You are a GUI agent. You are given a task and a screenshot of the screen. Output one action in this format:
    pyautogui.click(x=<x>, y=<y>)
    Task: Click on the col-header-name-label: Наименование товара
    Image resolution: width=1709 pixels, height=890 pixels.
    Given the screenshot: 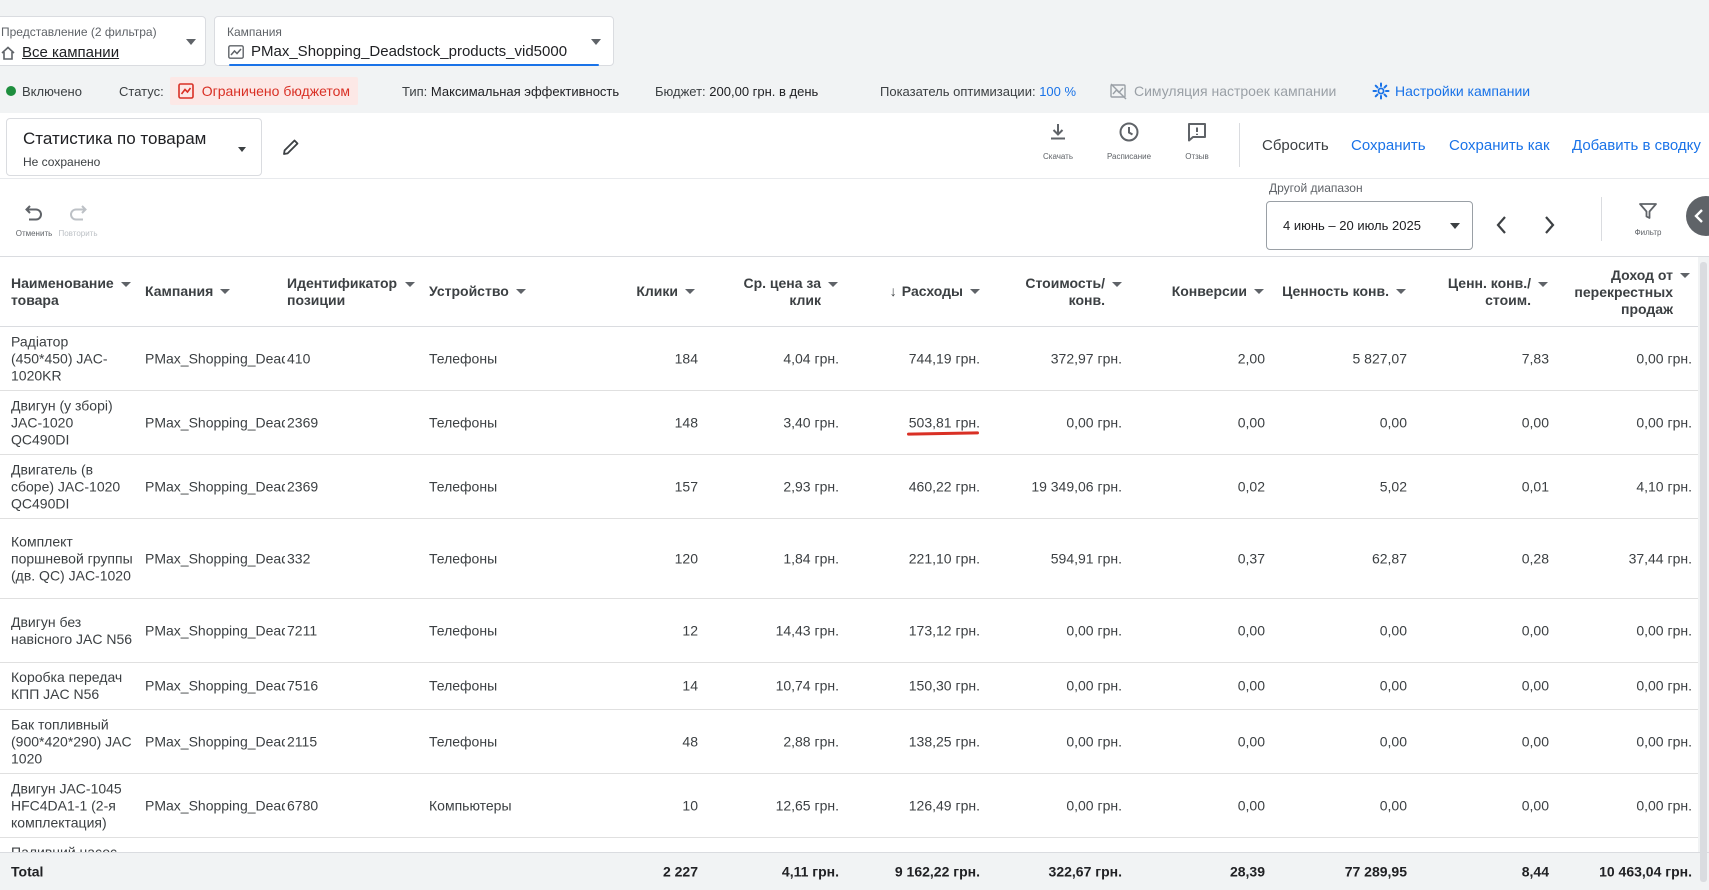 What is the action you would take?
    pyautogui.click(x=62, y=291)
    